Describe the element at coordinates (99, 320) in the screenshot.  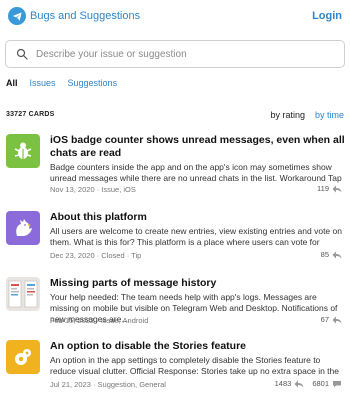
I see `card-meta: Feb 15, 2022 · Issue, Android` at that location.